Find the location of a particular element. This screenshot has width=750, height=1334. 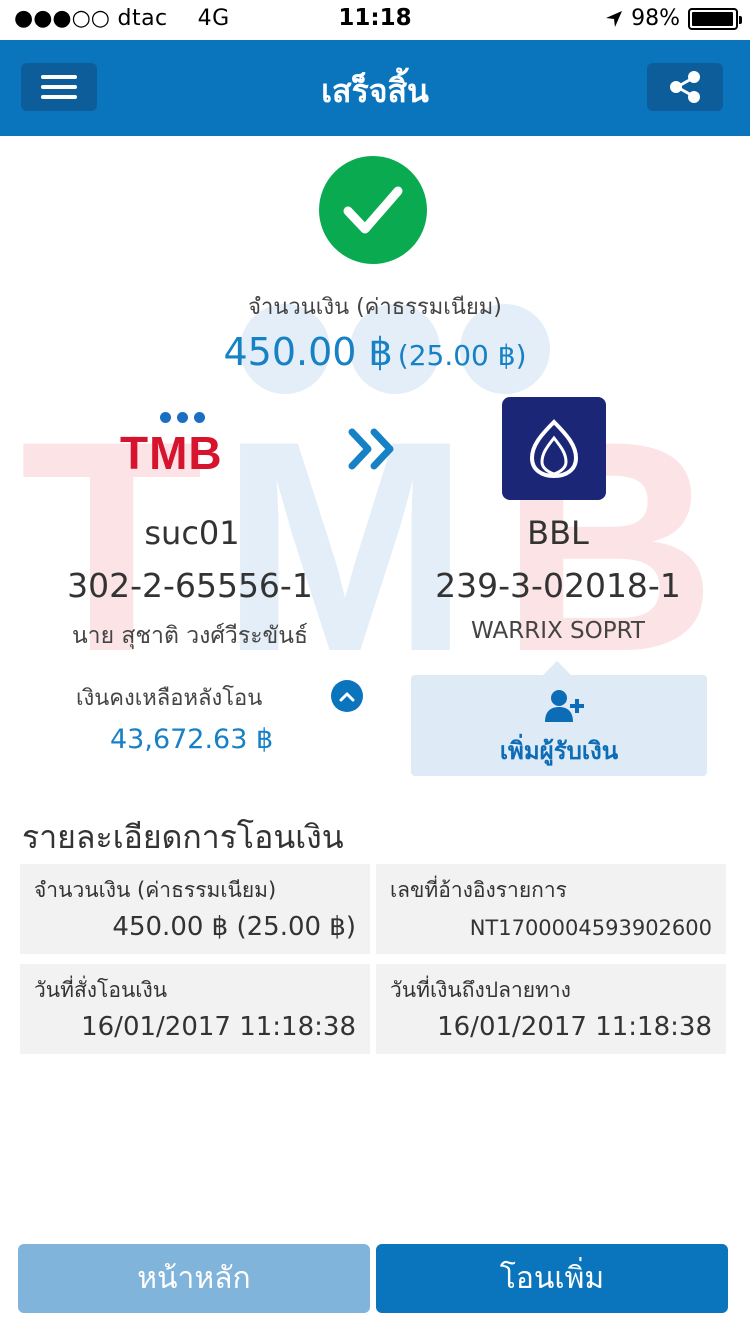

detail-arrival-date-cell: วันที่เงินถึงปลายทาง 16/01/2017 11:18:38 is located at coordinates (551, 1009).